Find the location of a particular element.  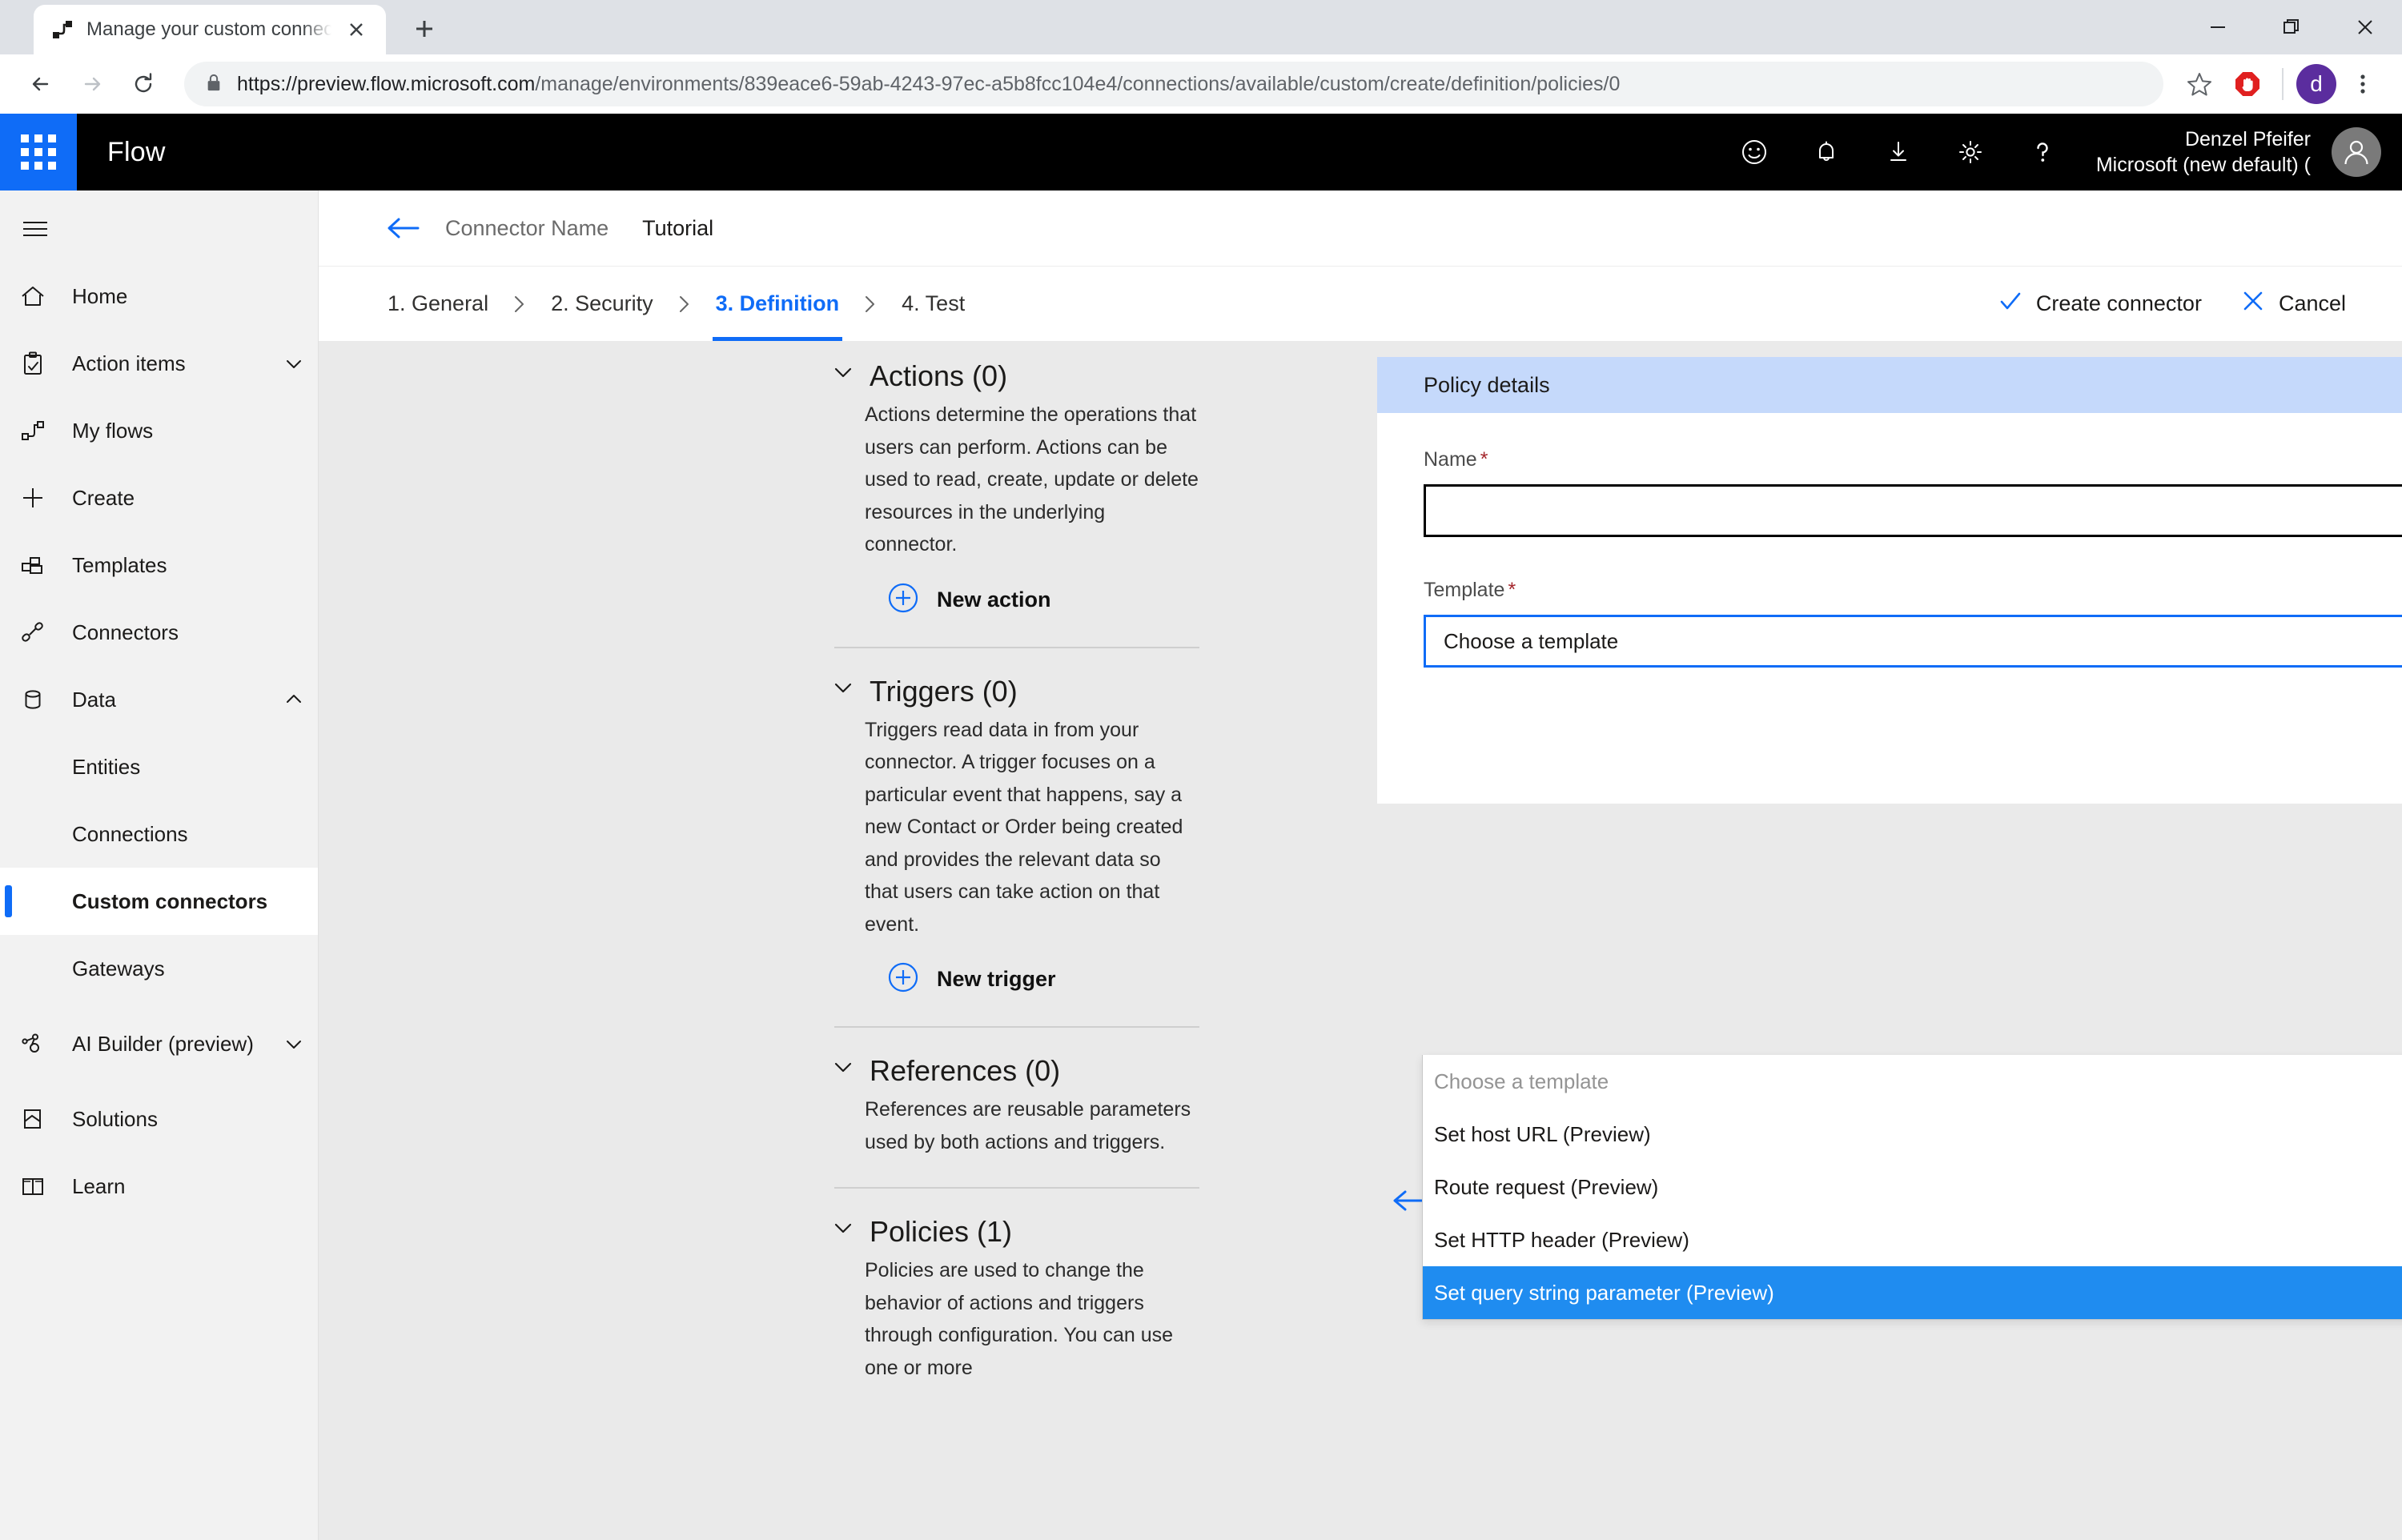

name-field-label: Name * is located at coordinates (1913, 459).